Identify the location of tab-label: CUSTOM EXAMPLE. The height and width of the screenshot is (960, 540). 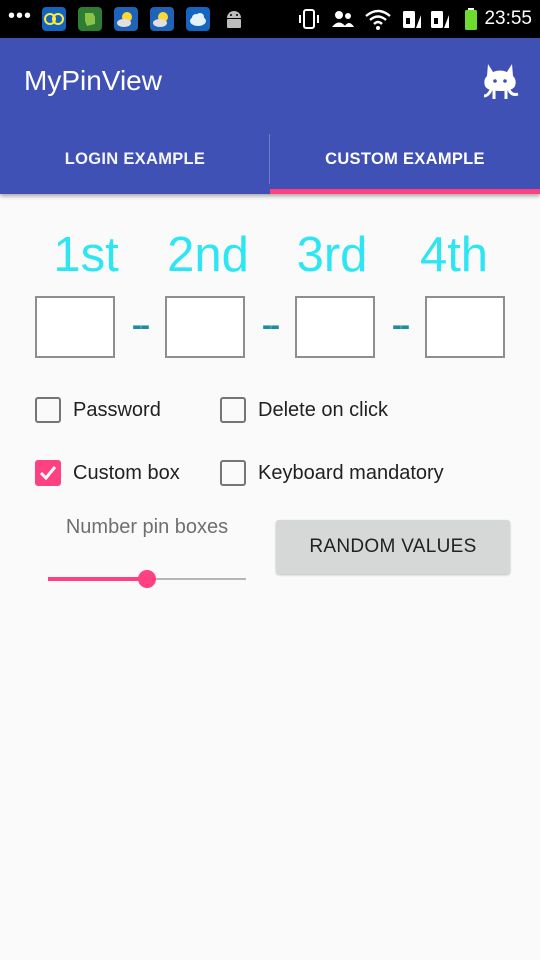
(405, 159).